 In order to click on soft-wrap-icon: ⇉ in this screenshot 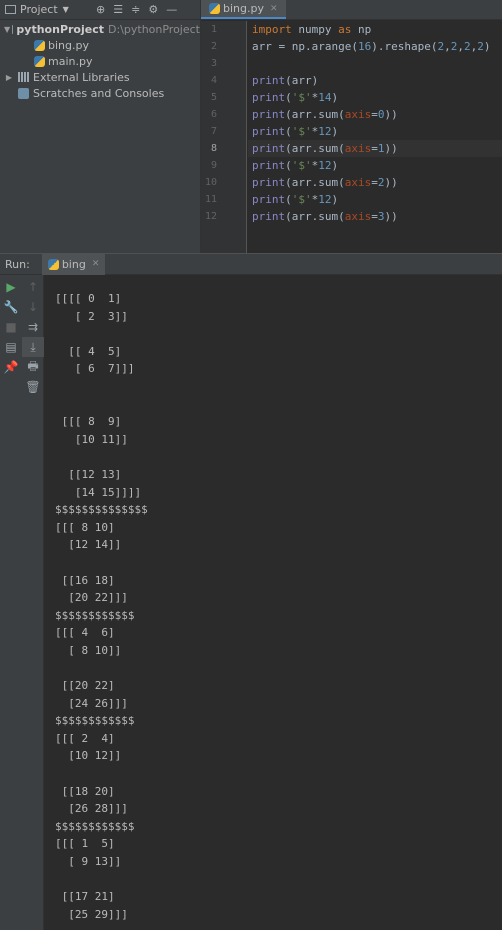, I will do `click(33, 327)`.